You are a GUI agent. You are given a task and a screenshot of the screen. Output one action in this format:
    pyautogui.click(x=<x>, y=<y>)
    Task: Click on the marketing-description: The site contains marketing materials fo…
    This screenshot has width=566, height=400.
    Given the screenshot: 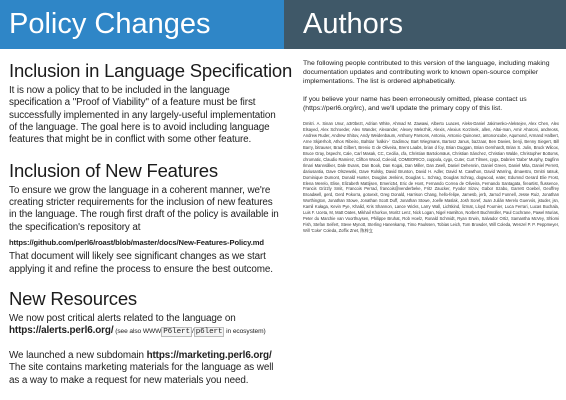 What is the action you would take?
    pyautogui.click(x=141, y=374)
    